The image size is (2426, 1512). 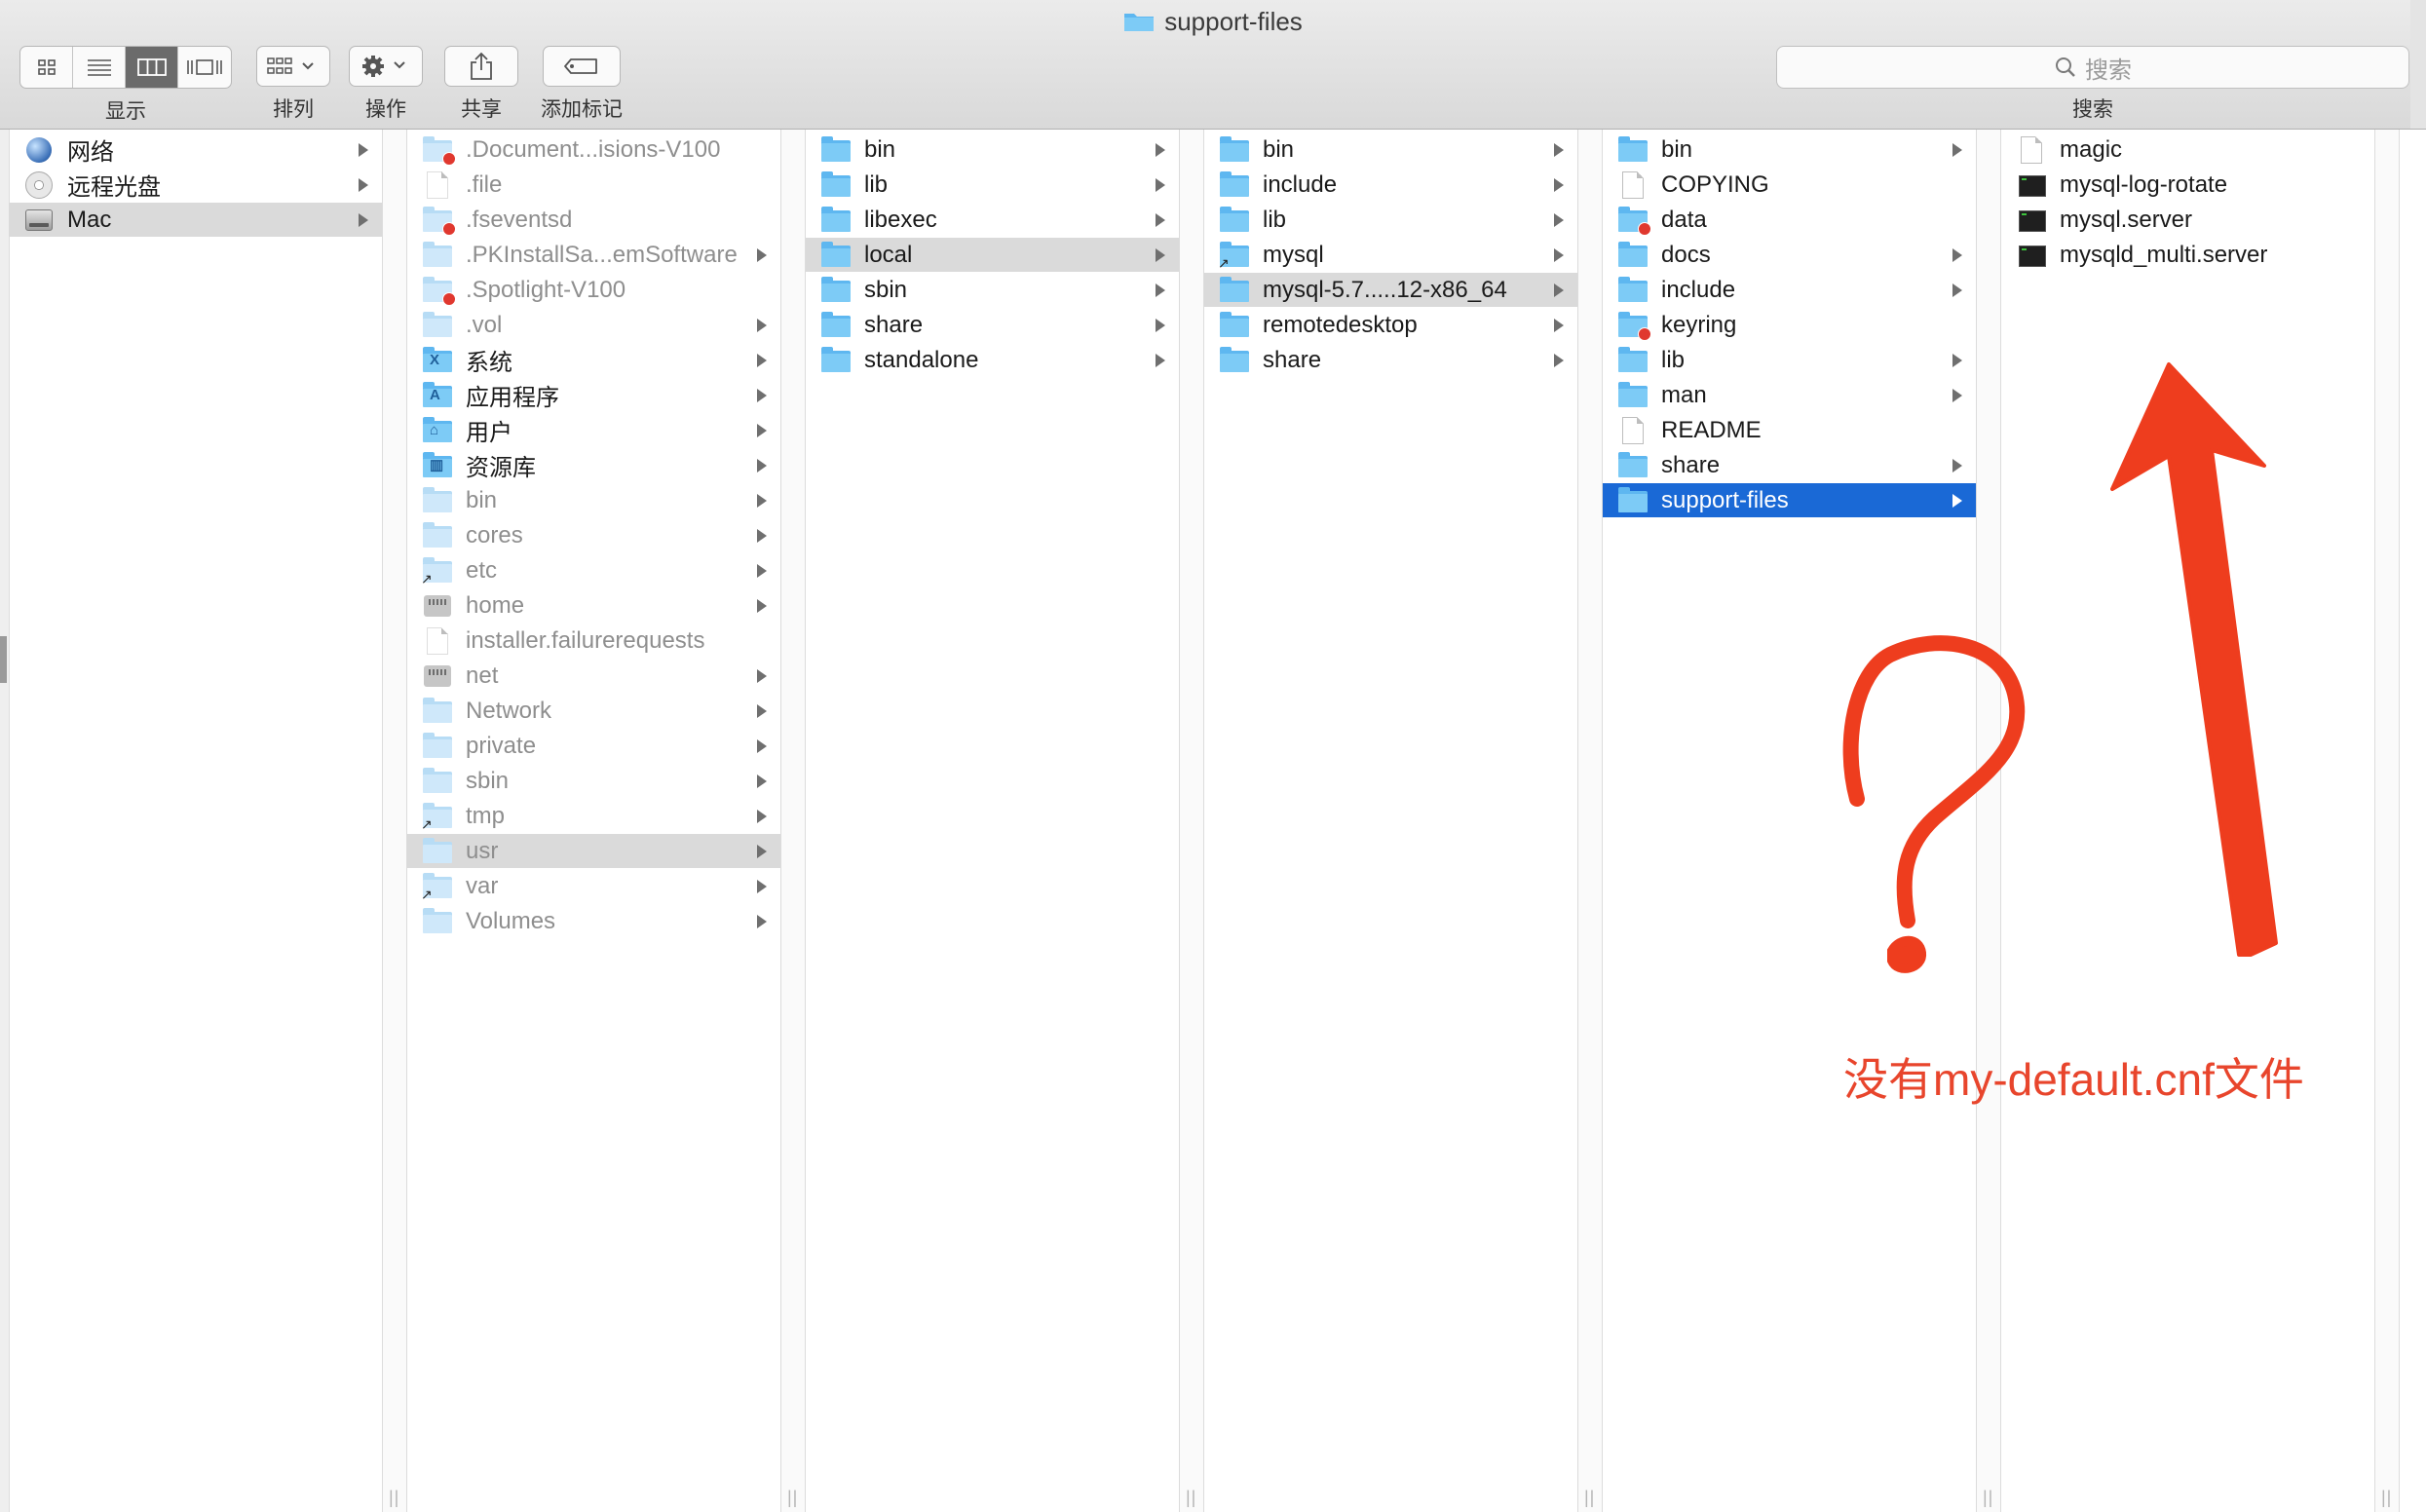 What do you see at coordinates (2065, 67) in the screenshot?
I see `search-icon` at bounding box center [2065, 67].